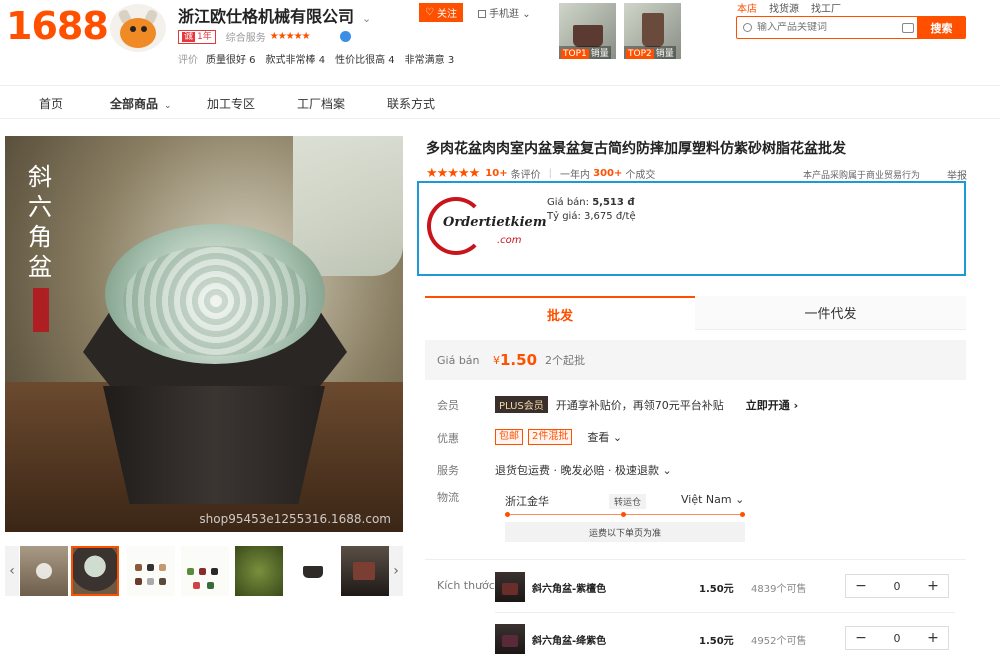 The height and width of the screenshot is (656, 1000). What do you see at coordinates (348, 206) in the screenshot?
I see `background-cup` at bounding box center [348, 206].